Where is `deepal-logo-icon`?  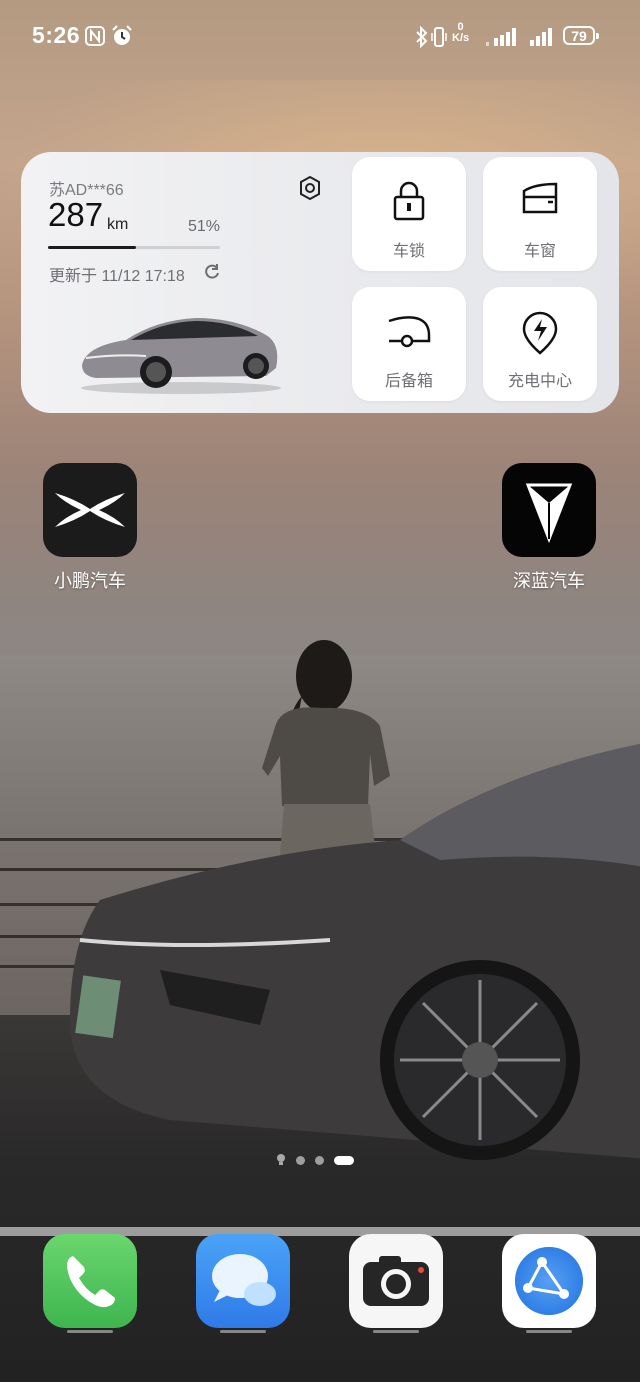
deepal-logo-icon is located at coordinates (549, 510).